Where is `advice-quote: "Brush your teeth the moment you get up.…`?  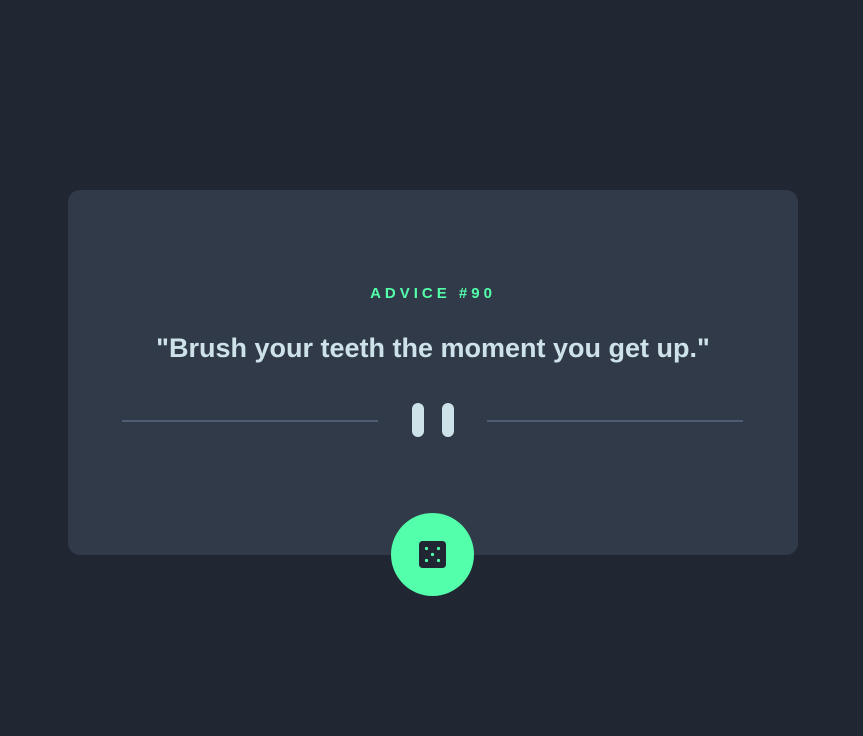
advice-quote: "Brush your teeth the moment you get up.… is located at coordinates (433, 348).